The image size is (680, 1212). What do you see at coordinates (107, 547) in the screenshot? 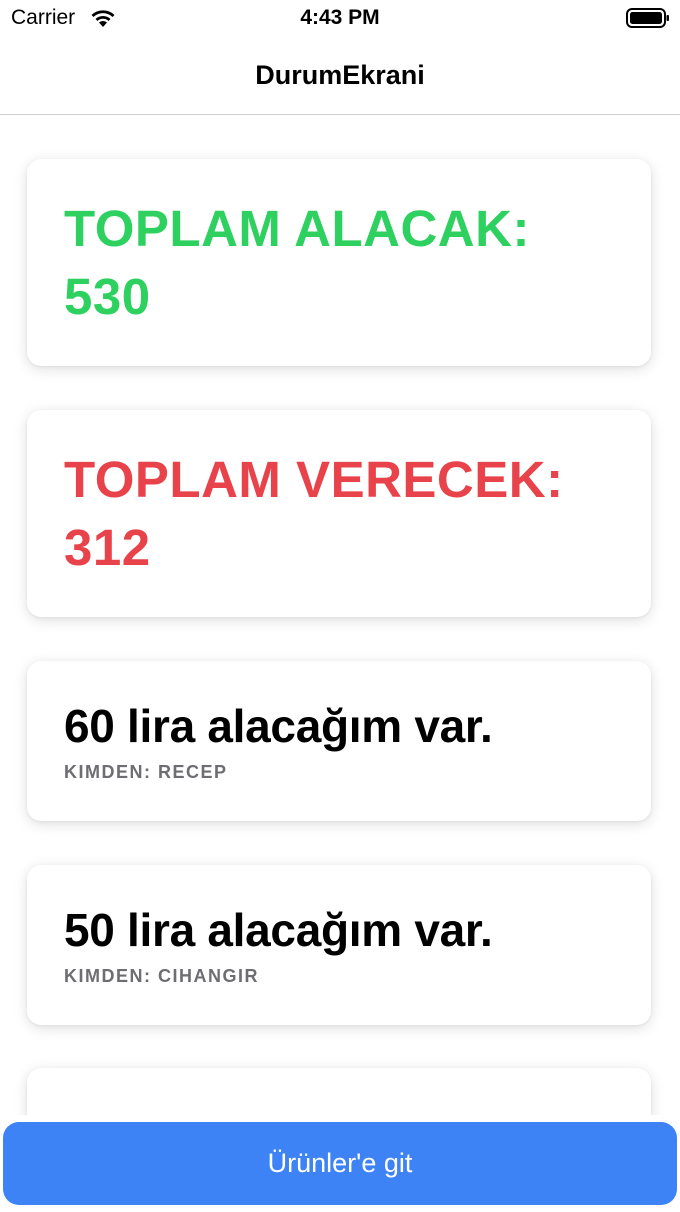
I see `payable-value: 312` at bounding box center [107, 547].